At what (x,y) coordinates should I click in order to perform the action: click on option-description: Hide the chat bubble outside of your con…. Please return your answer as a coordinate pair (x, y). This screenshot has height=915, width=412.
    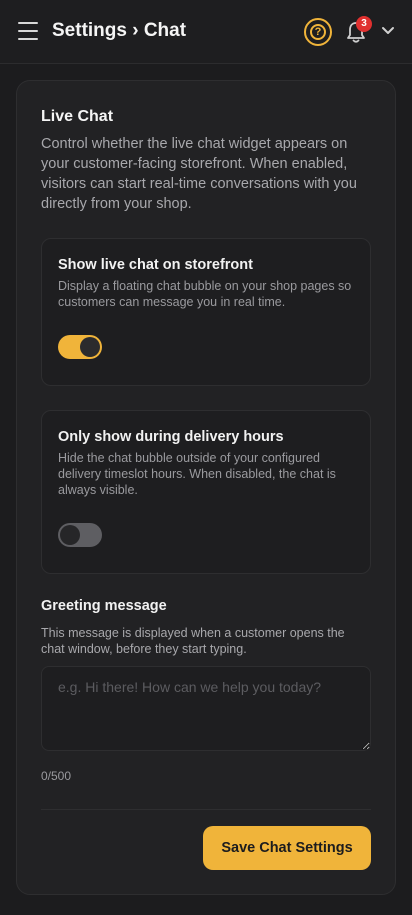
    Looking at the image, I should click on (197, 474).